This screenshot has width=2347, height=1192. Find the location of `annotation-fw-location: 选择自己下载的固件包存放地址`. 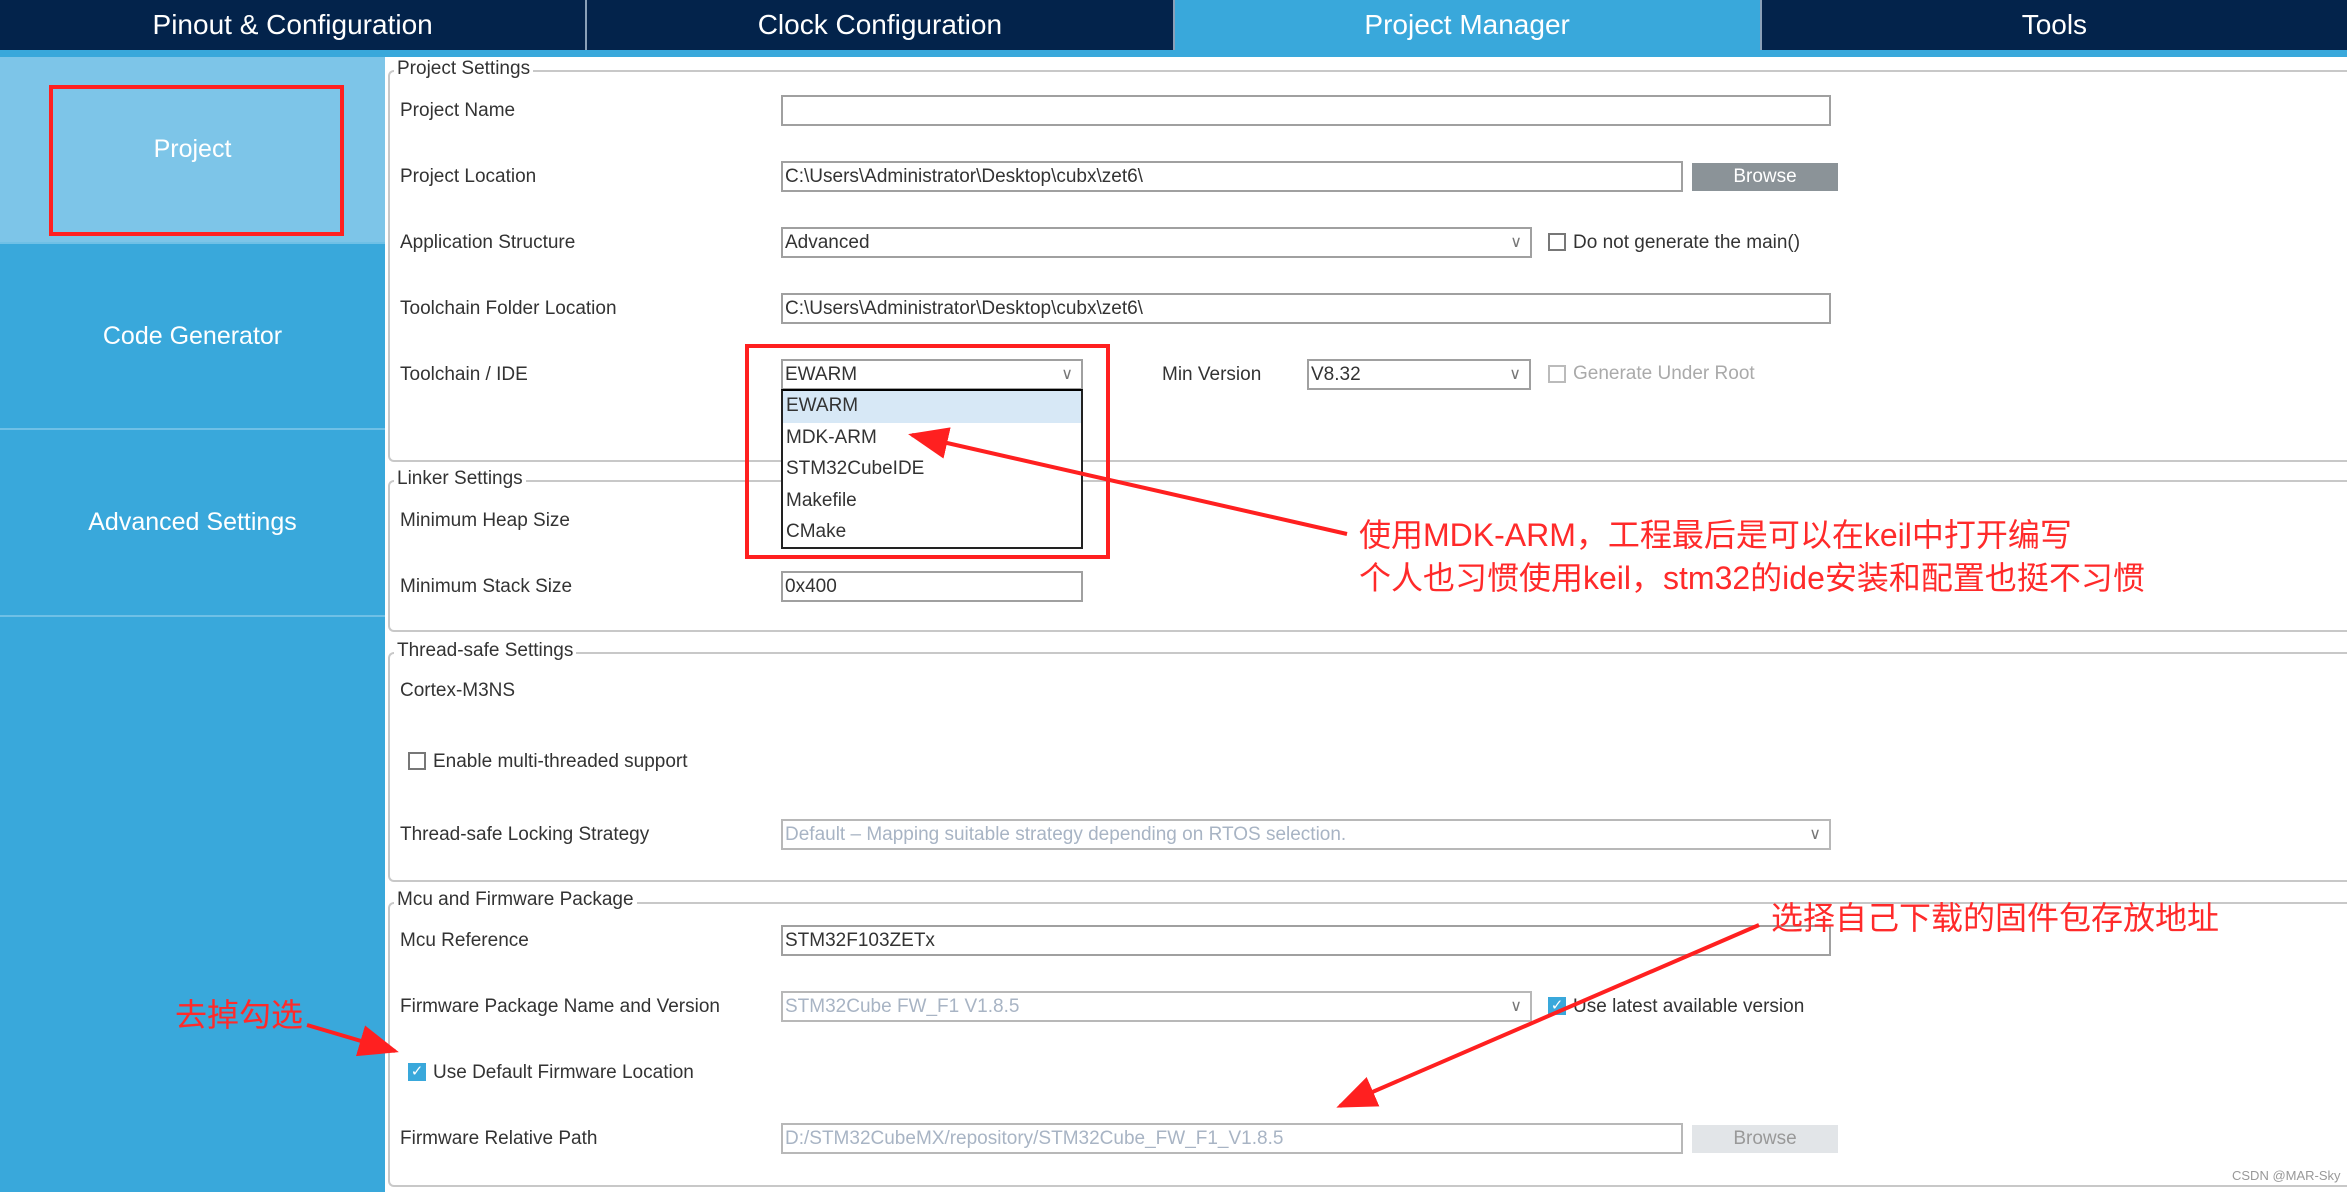

annotation-fw-location: 选择自己下载的固件包存放地址 is located at coordinates (1995, 918).